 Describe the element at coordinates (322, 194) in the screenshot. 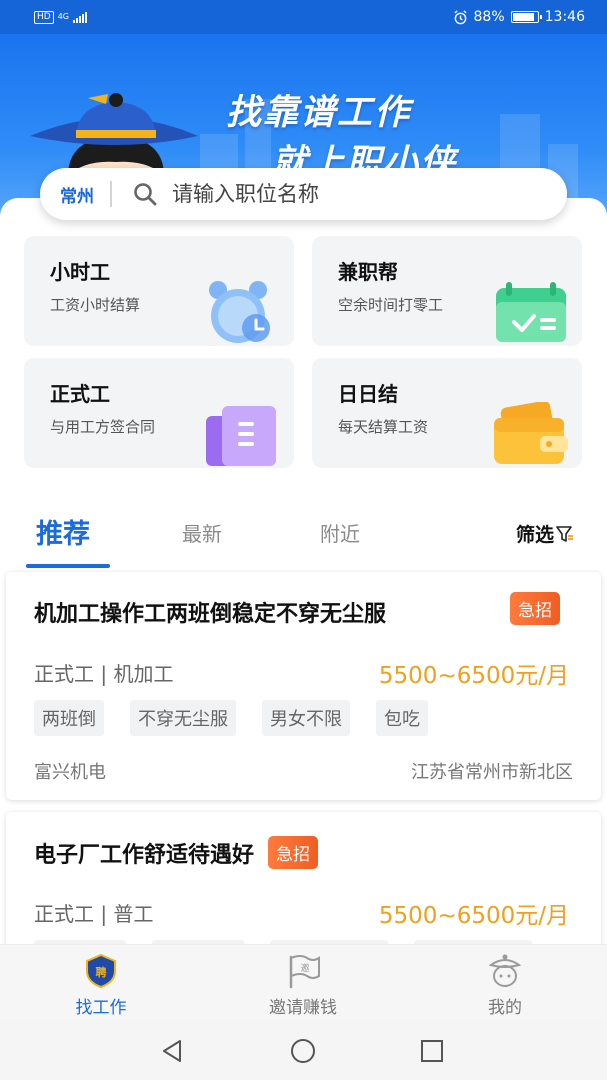

I see `search-input` at that location.